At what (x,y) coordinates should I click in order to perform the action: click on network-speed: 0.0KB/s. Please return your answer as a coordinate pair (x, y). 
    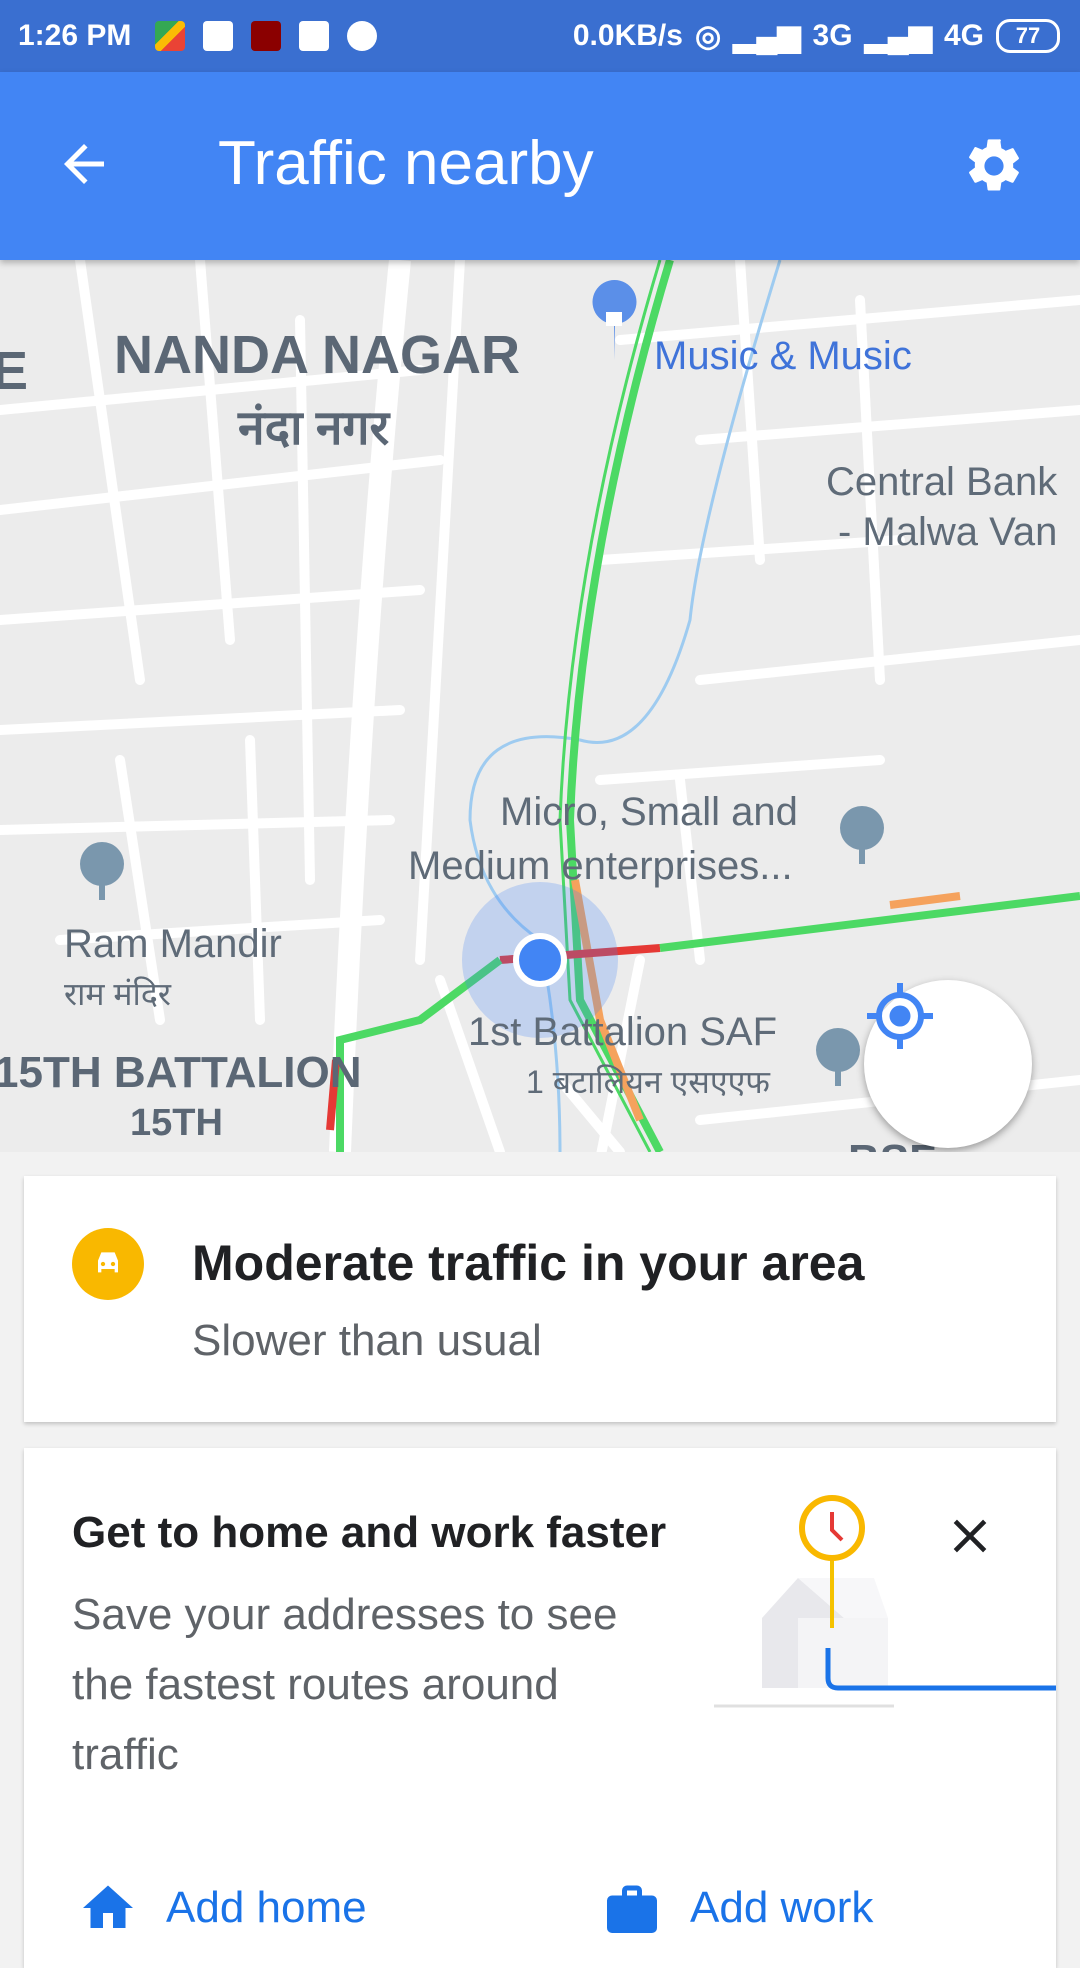
    Looking at the image, I should click on (627, 35).